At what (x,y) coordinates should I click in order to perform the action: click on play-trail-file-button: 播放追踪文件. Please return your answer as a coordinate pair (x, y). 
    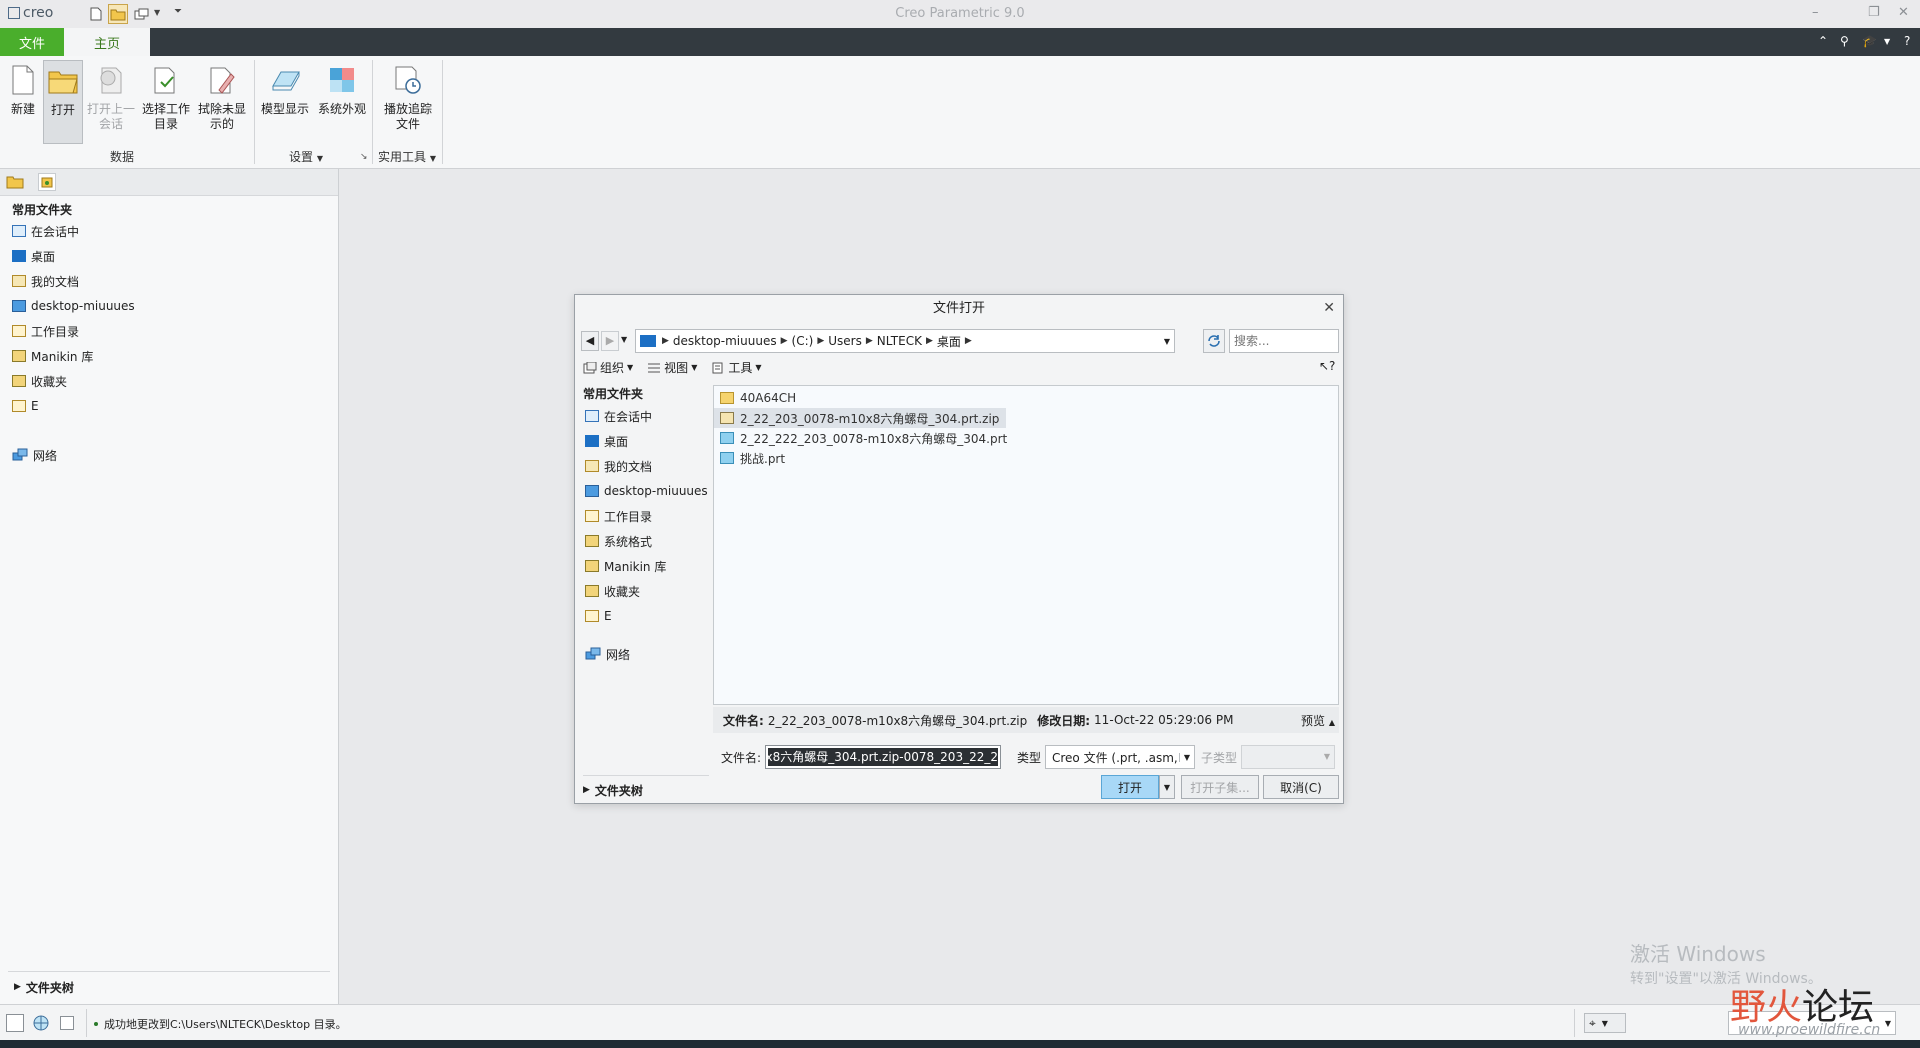
    Looking at the image, I should click on (408, 96).